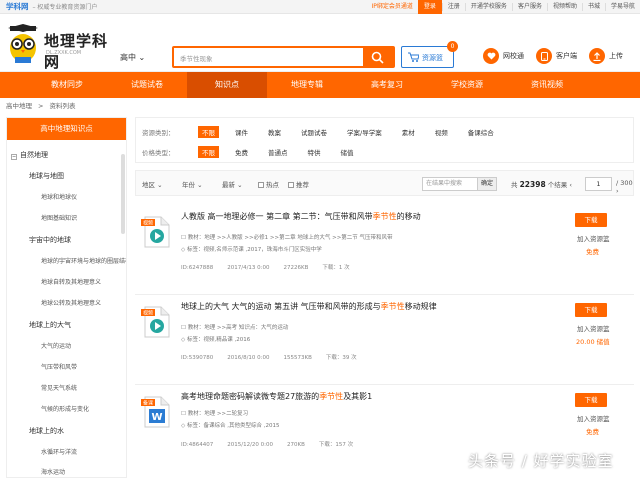 The width and height of the screenshot is (640, 478). Describe the element at coordinates (61, 47) in the screenshot. I see `logo: 地理学科网 DL.ZXXK.COM` at that location.